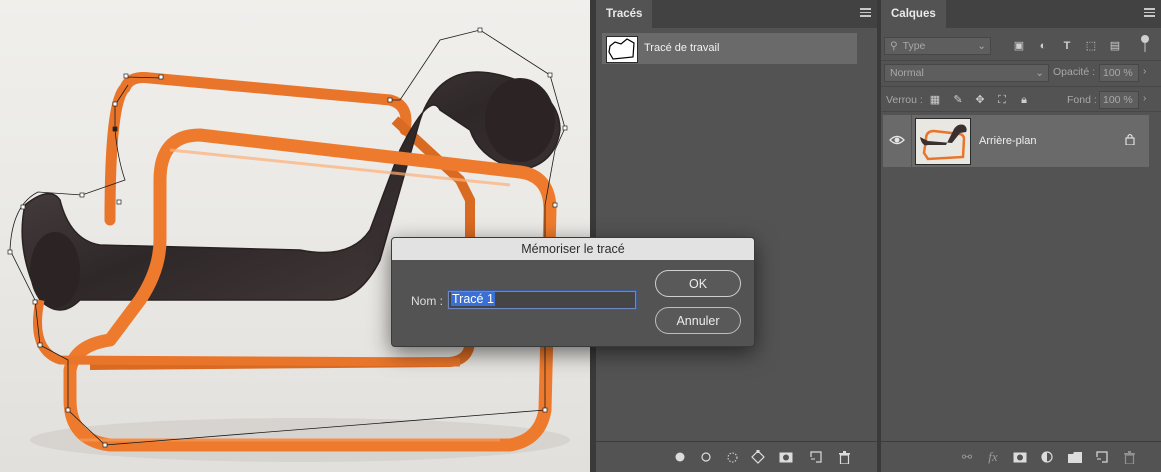 This screenshot has width=1161, height=472. What do you see at coordinates (844, 457) in the screenshot?
I see `delete-path-icon` at bounding box center [844, 457].